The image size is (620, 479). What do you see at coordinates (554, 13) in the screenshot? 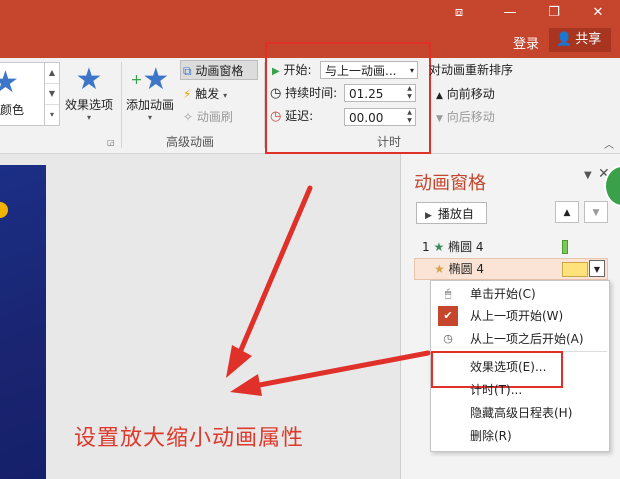
I see `restore-icon: ❐` at bounding box center [554, 13].